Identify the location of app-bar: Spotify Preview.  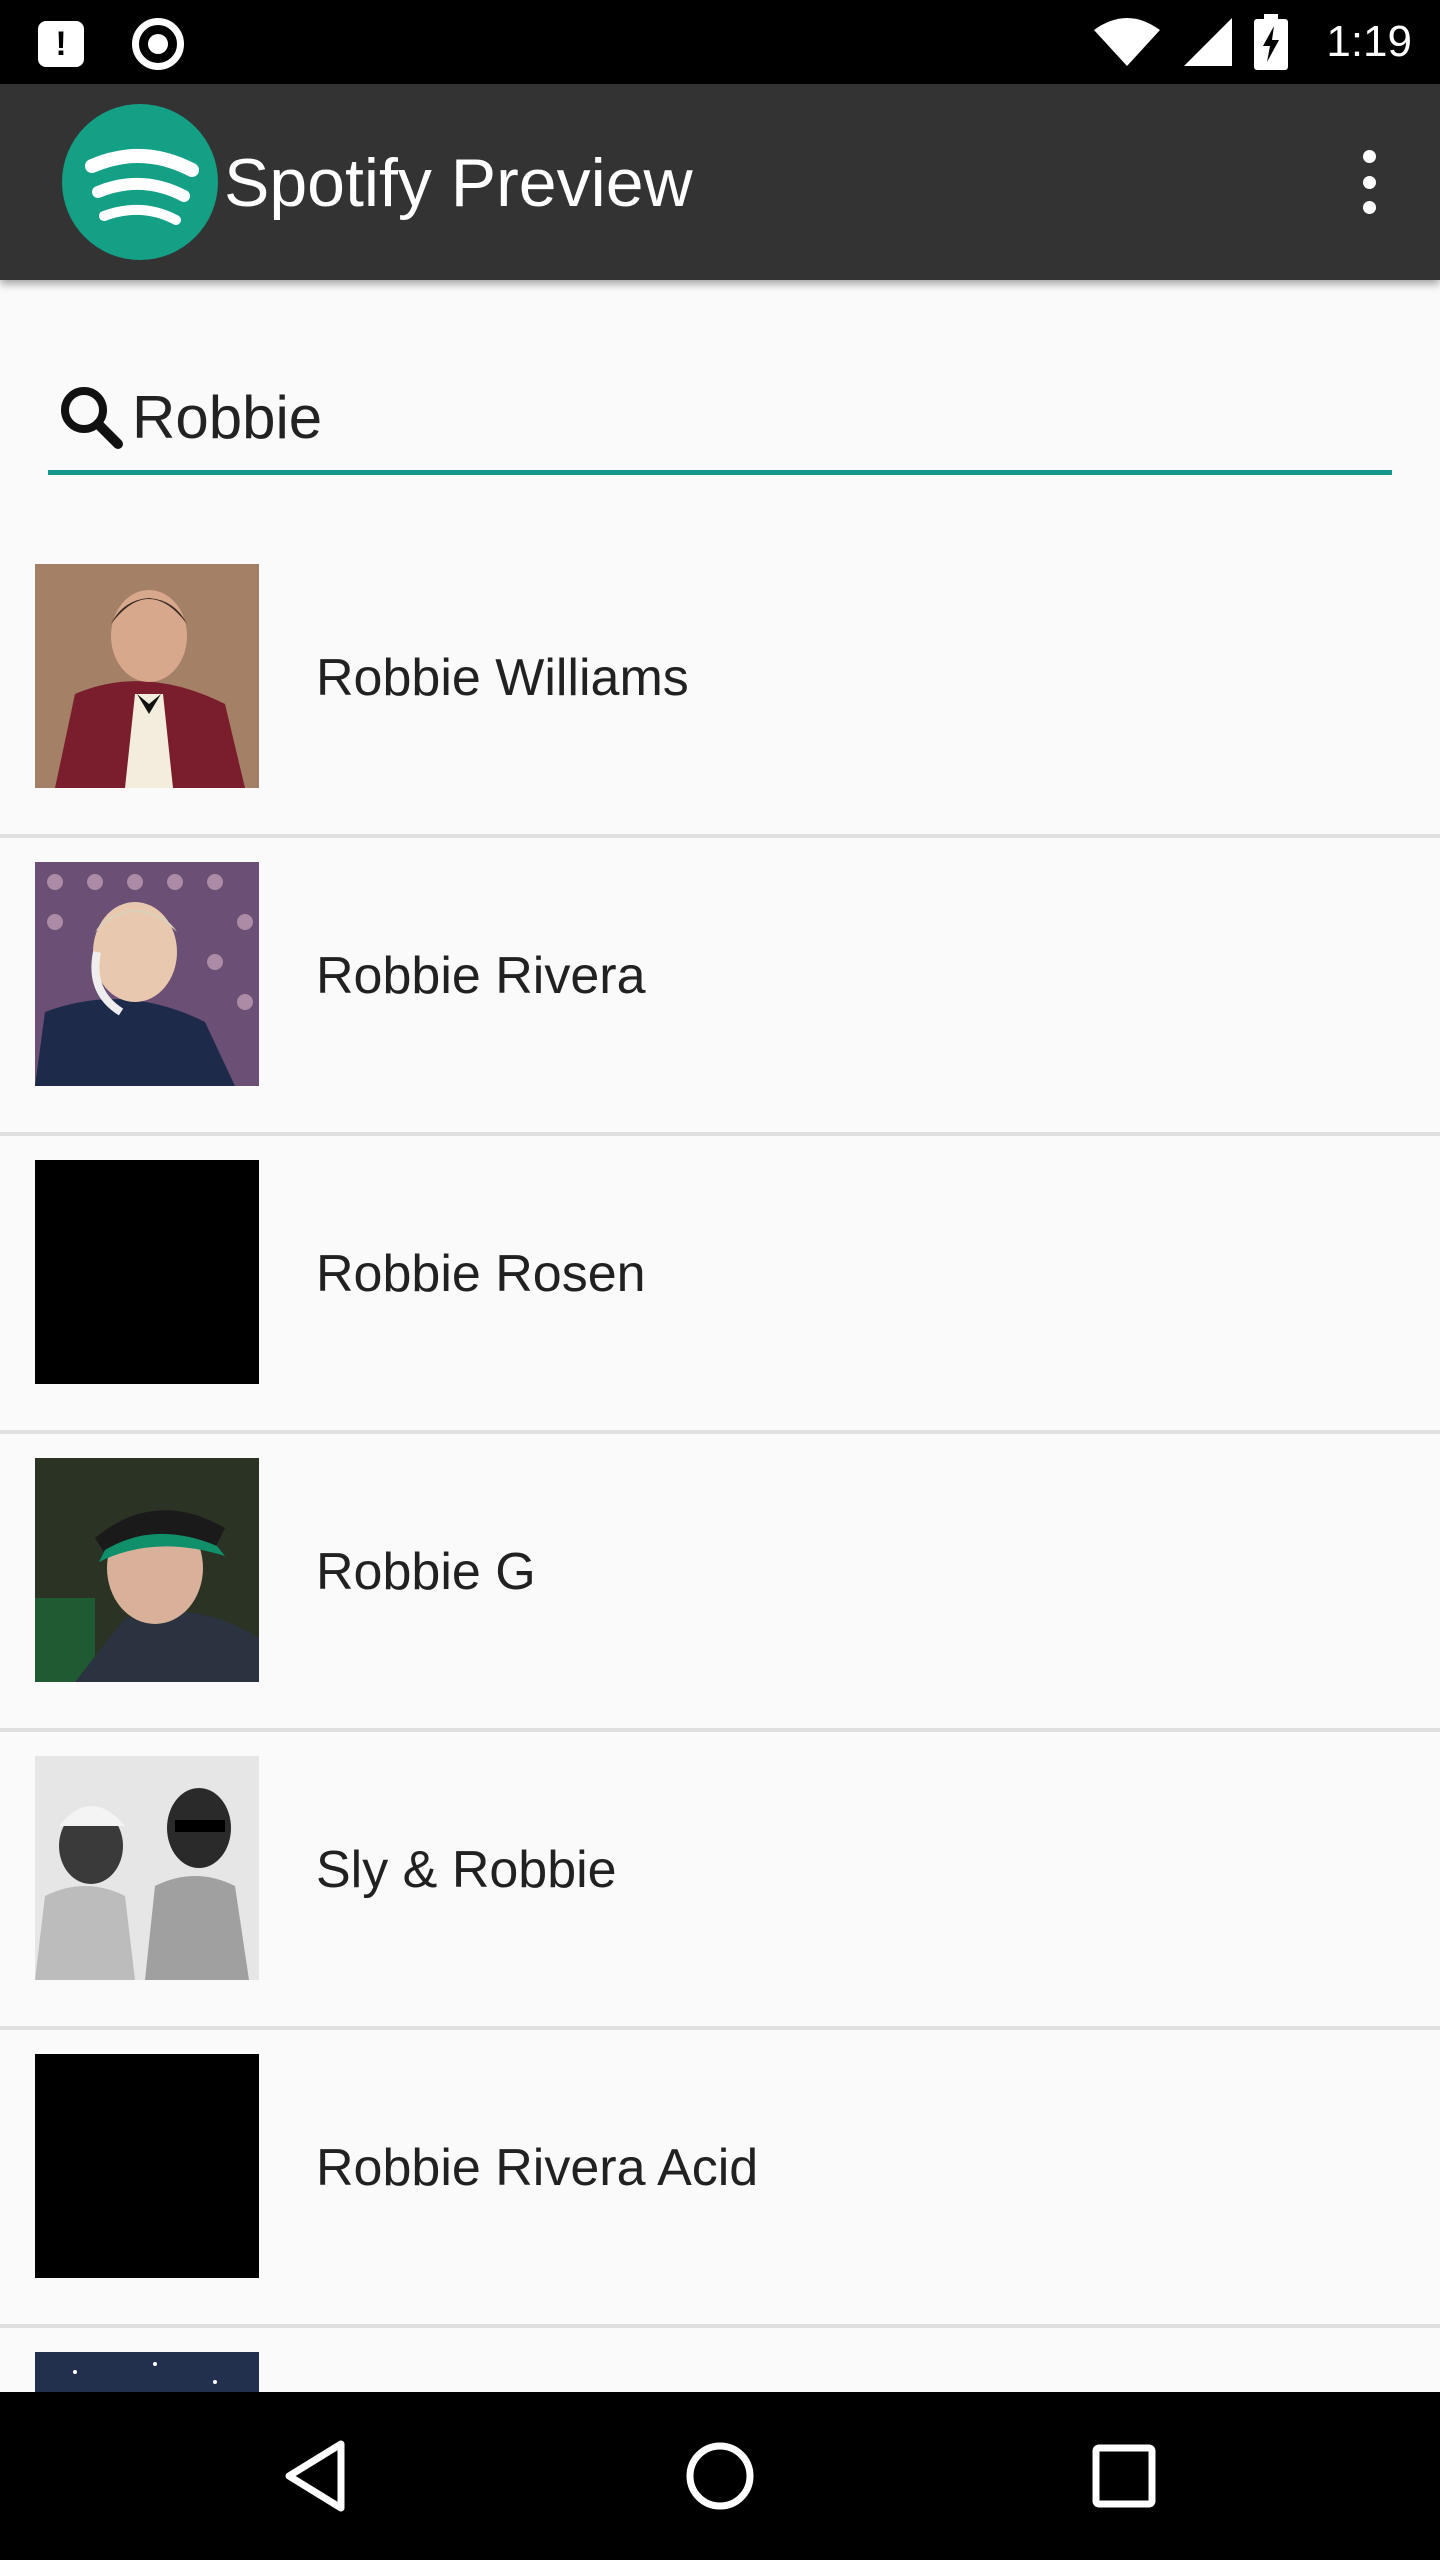
(720, 182).